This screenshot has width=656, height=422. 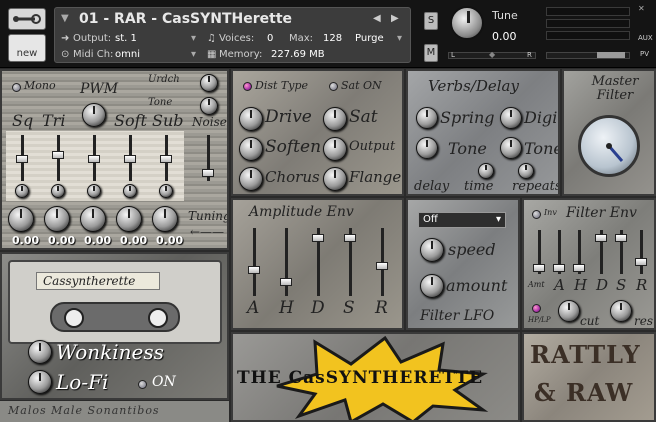 What do you see at coordinates (511, 148) in the screenshot?
I see `digi-tone-knob` at bounding box center [511, 148].